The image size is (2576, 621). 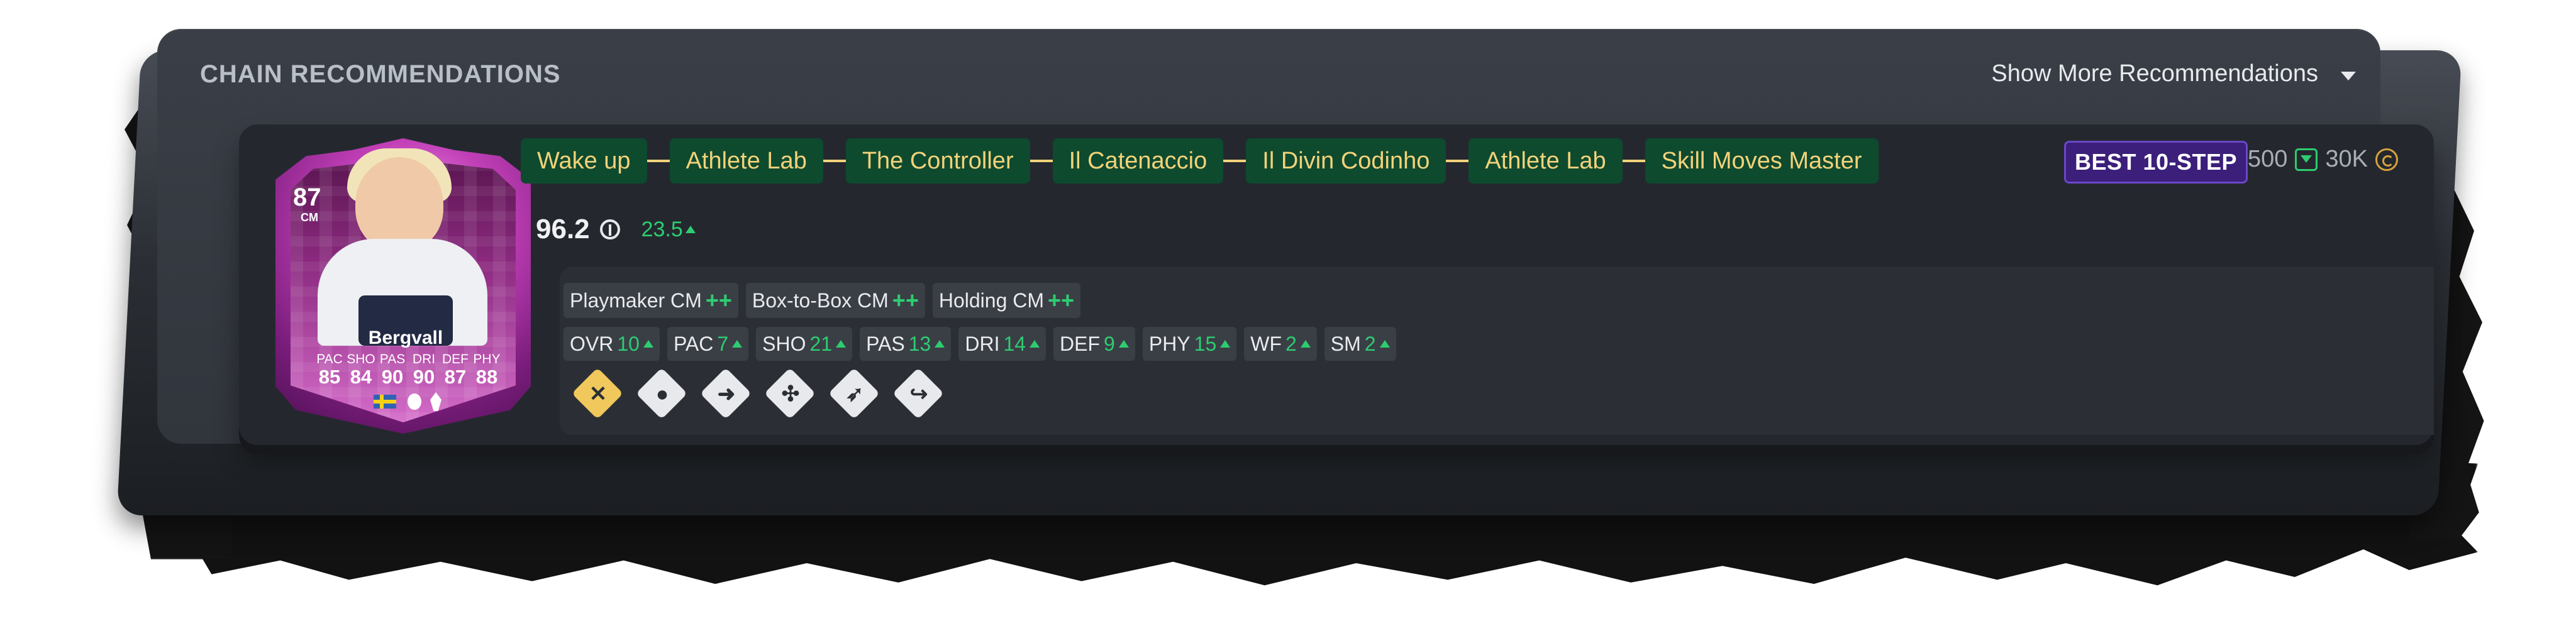 What do you see at coordinates (609, 229) in the screenshot?
I see `chemistry-icon` at bounding box center [609, 229].